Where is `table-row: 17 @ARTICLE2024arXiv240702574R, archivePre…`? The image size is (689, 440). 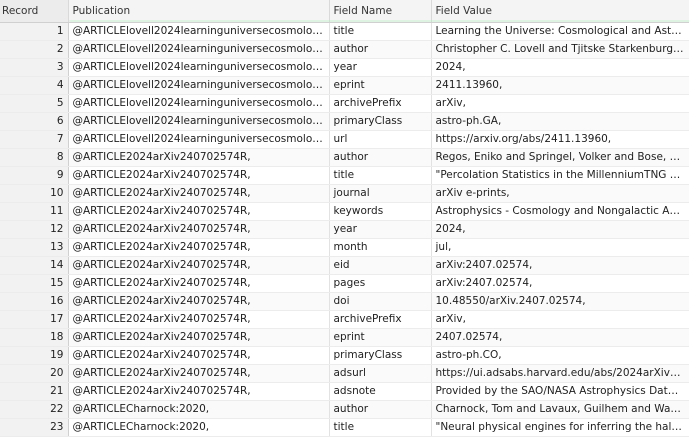
table-row: 17 @ARTICLE2024arXiv240702574R, archivePre… is located at coordinates (344, 319).